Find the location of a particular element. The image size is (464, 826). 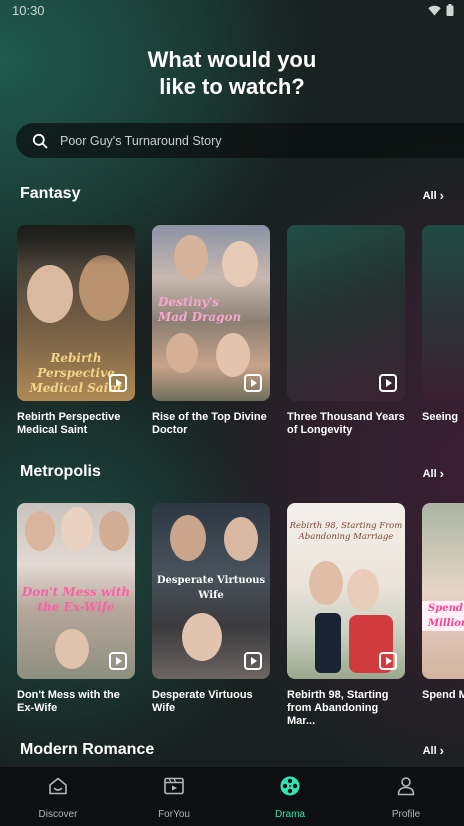

card-title: Rebirth Perspective Medical Saint is located at coordinates (76, 424).